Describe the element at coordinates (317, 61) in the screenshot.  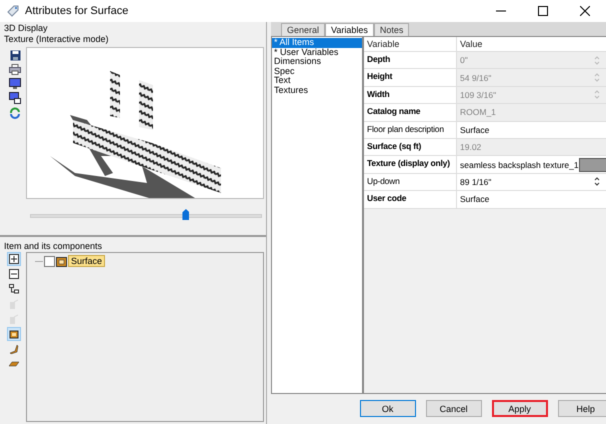
I see `category-item: Dimensions` at that location.